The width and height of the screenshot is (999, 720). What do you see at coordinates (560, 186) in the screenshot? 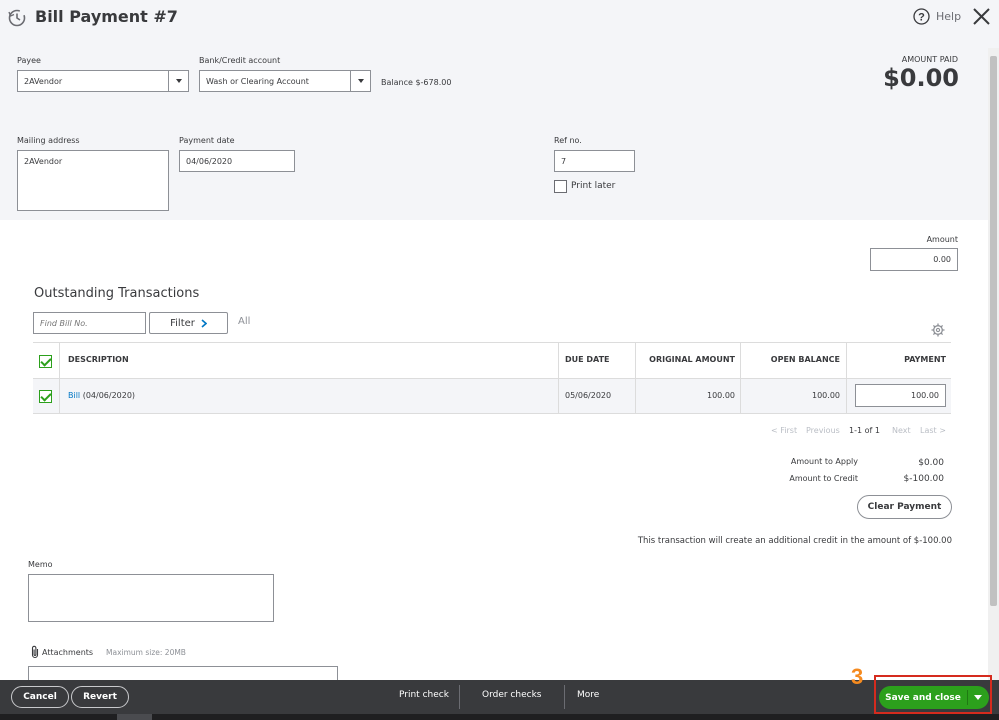
I see `print-later-checkbox` at bounding box center [560, 186].